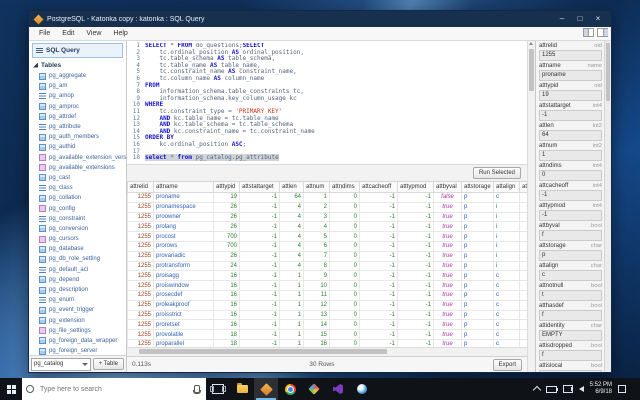 This screenshot has height=400, width=640. I want to click on tree-item: pg_db_role_setting, so click(82, 259).